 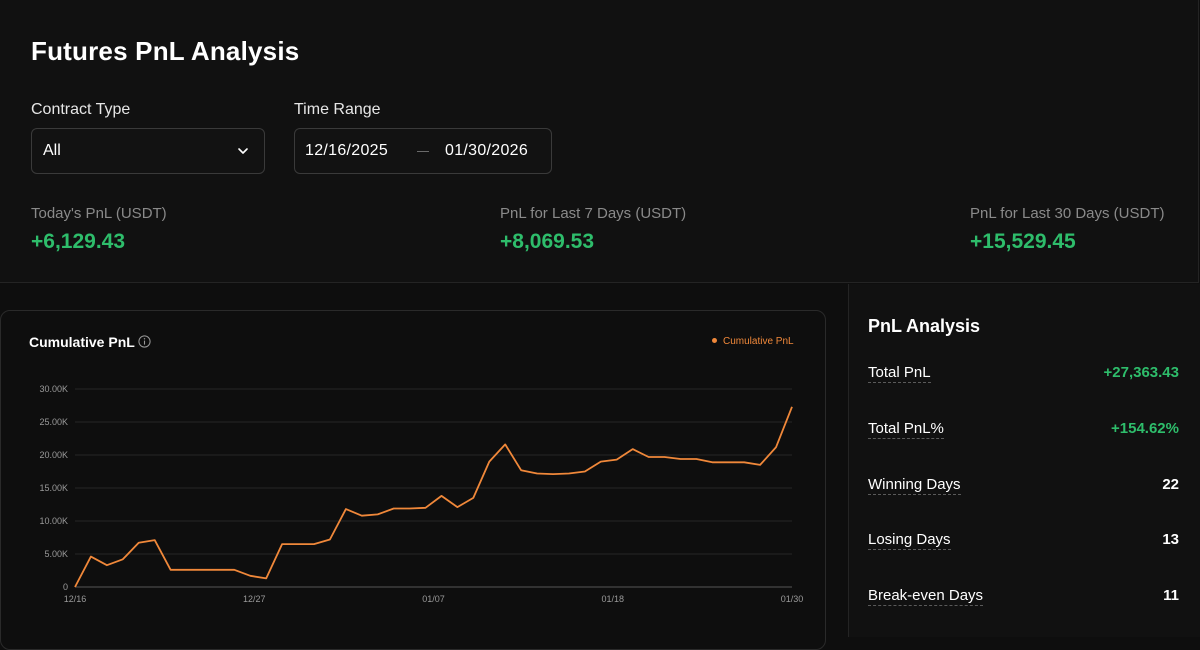 I want to click on legend-dot-icon, so click(x=714, y=340).